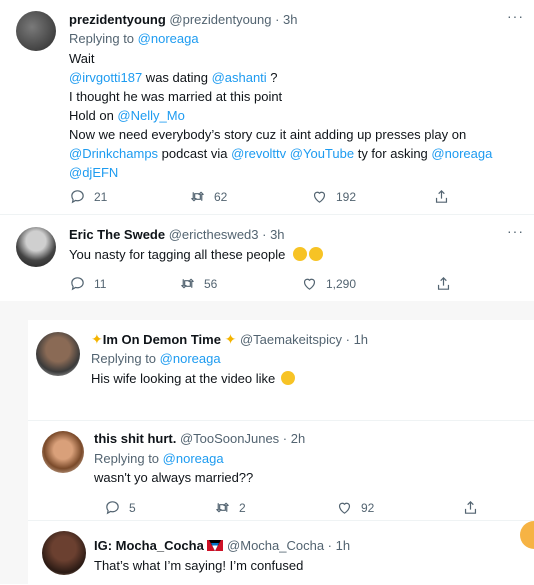  What do you see at coordinates (258, 153) in the screenshot?
I see `mention-link: @revolttv` at bounding box center [258, 153].